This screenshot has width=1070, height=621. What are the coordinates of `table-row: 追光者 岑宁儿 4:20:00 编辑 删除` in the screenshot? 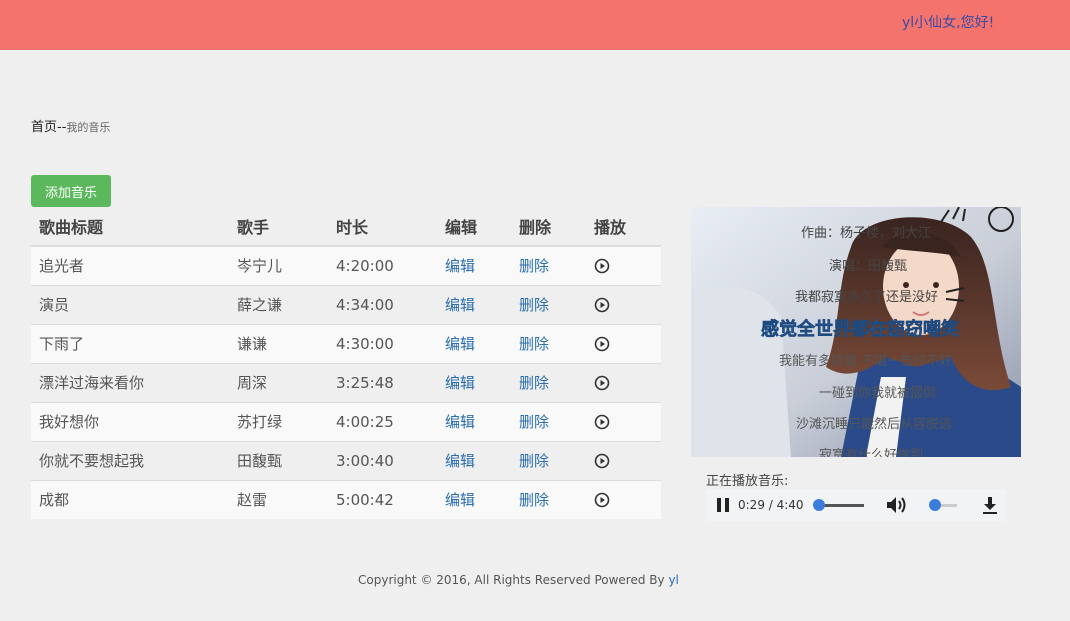 It's located at (346, 265).